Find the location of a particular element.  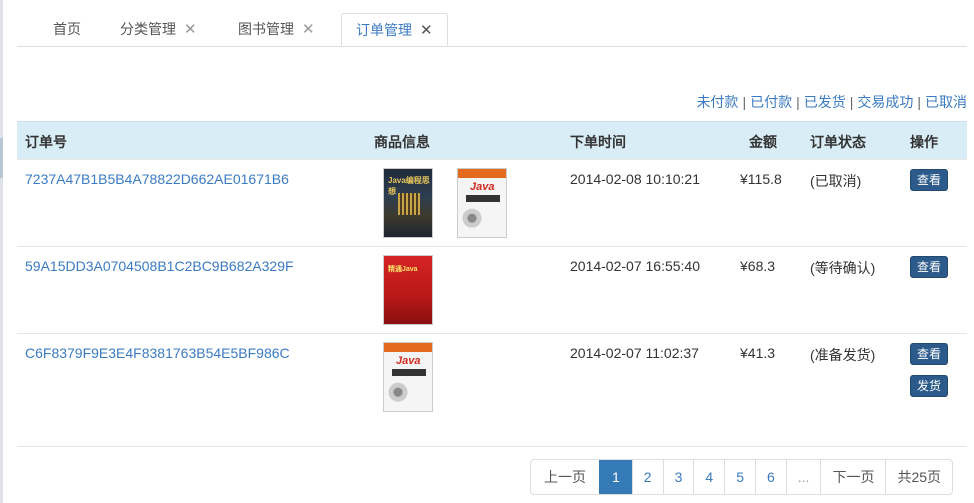

book-cover-image: Java编程思想 is located at coordinates (408, 203).